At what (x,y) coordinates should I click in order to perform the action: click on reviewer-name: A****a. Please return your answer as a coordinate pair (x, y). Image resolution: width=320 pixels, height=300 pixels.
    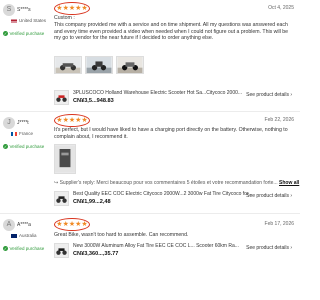
    Looking at the image, I should click on (24, 225).